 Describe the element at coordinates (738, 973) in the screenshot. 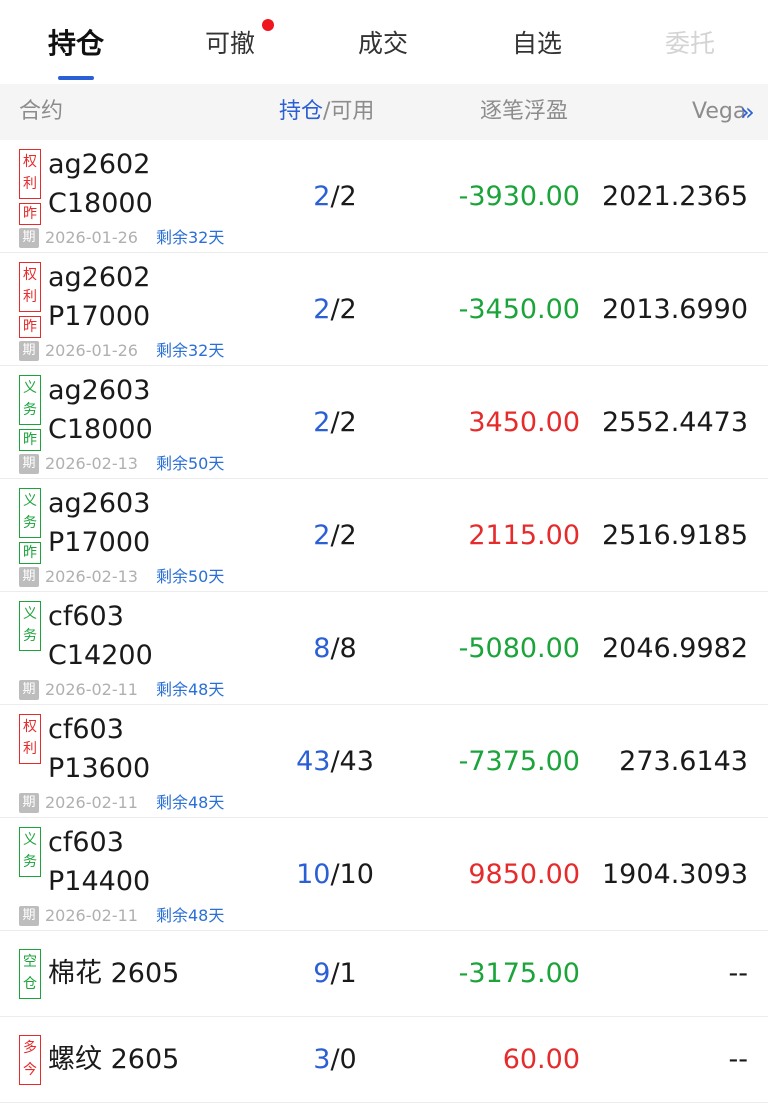

I see `vega-value: --` at that location.